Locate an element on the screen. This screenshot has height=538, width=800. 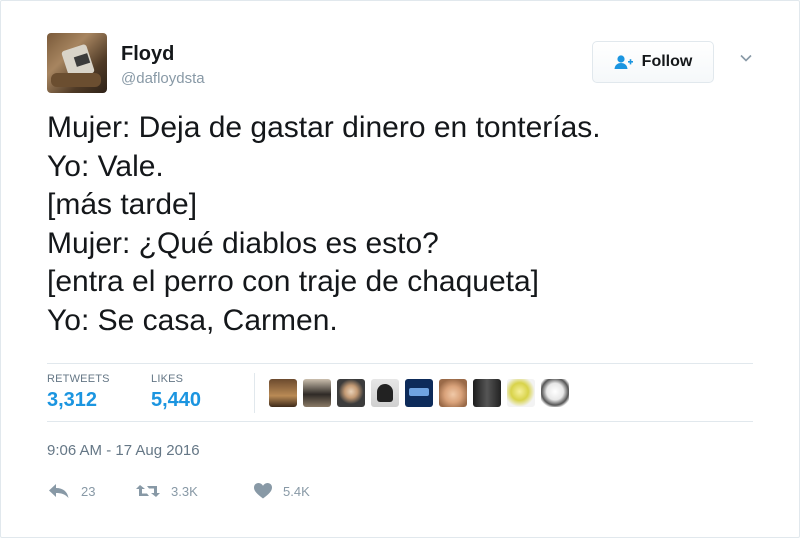
tweet-timestamp: 9:06 AM - 17 Aug 2016 is located at coordinates (123, 450).